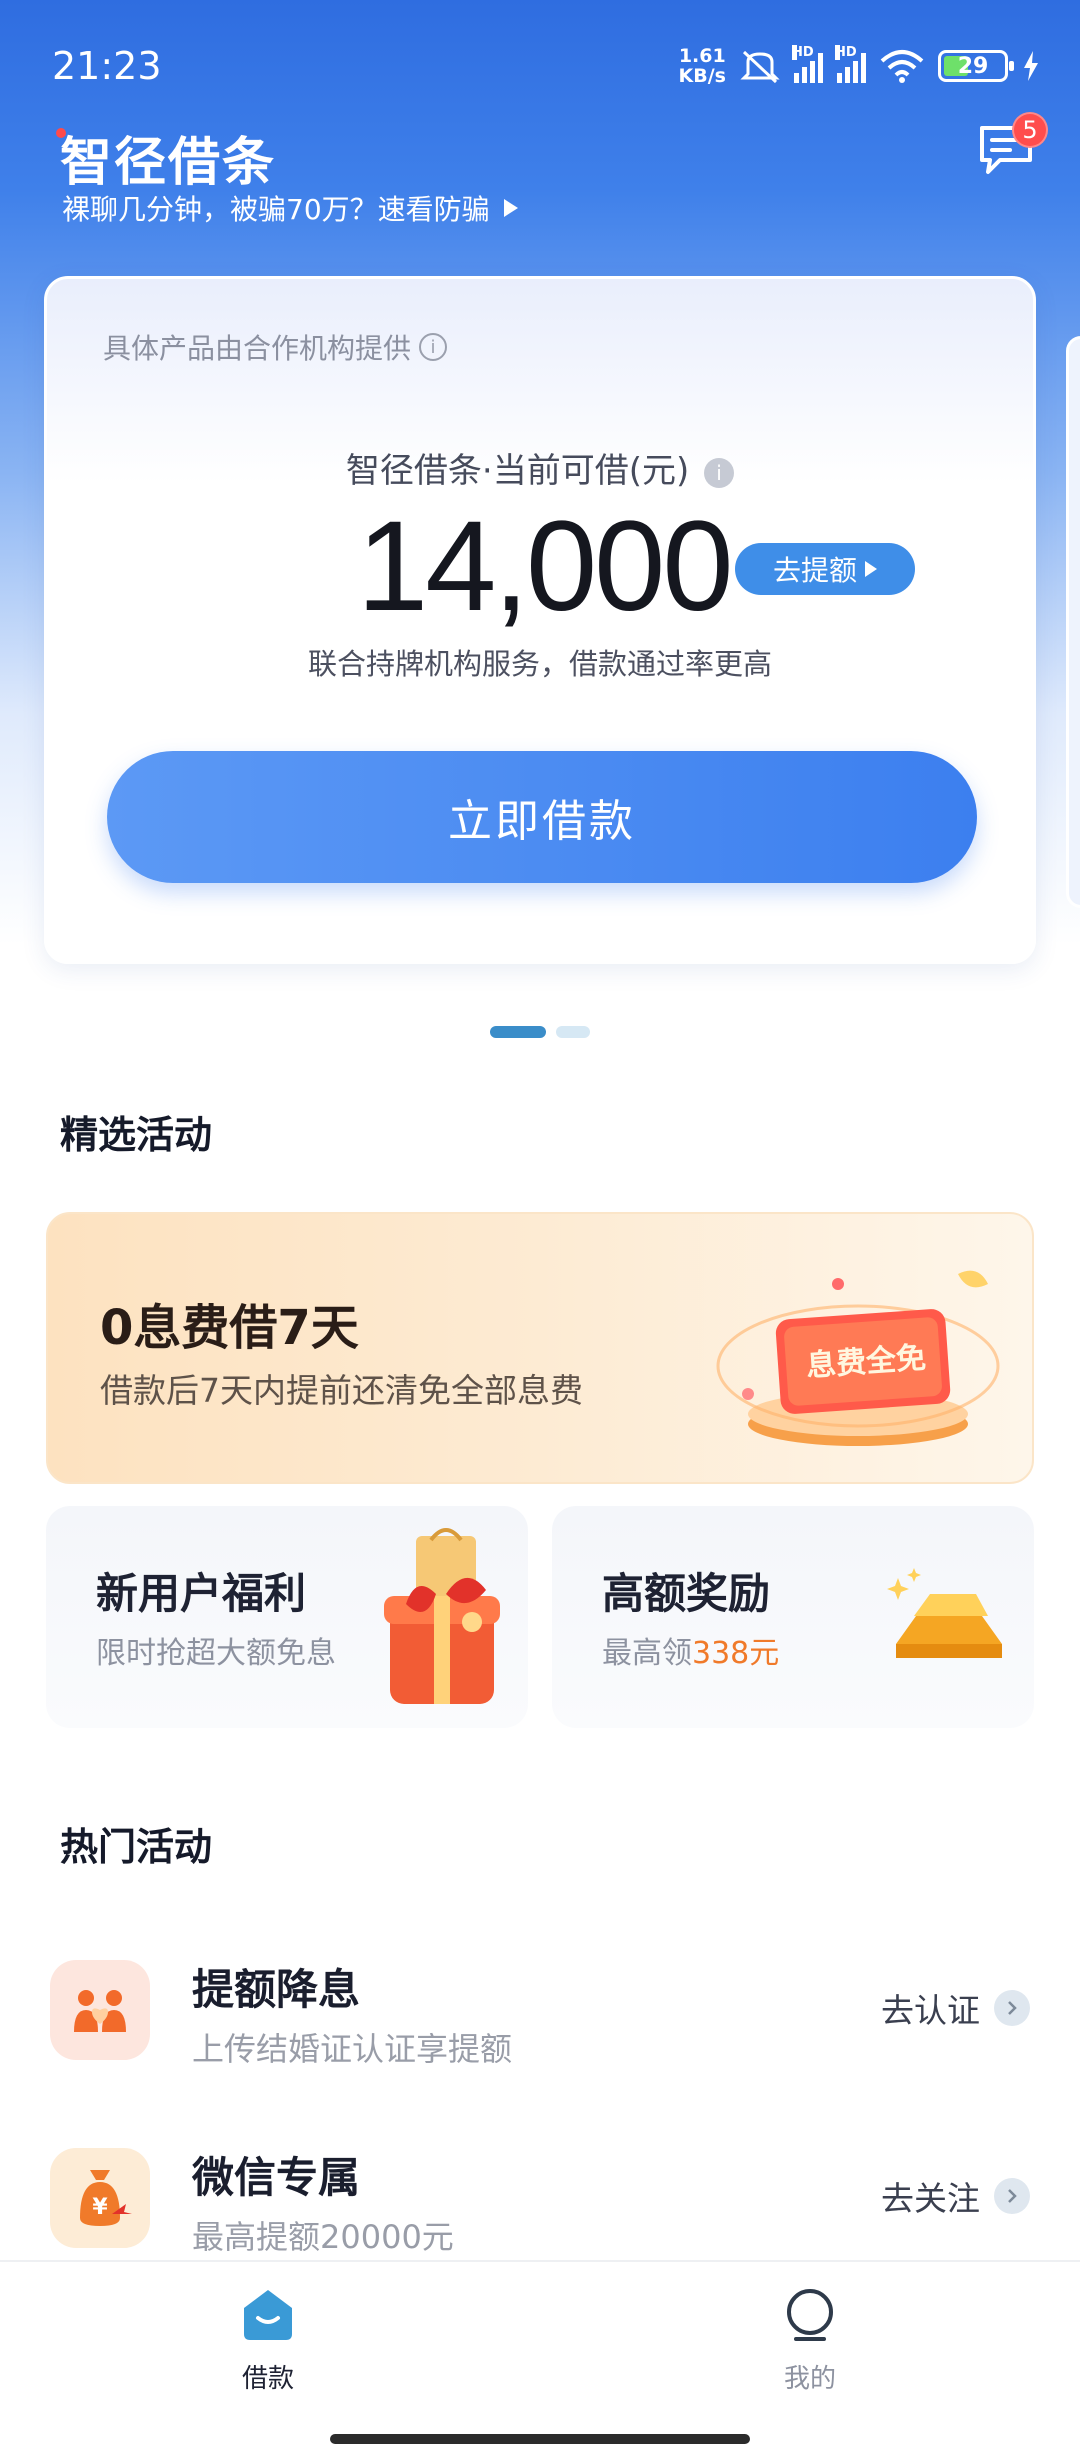  What do you see at coordinates (1073, 622) in the screenshot?
I see `next-card-peek` at bounding box center [1073, 622].